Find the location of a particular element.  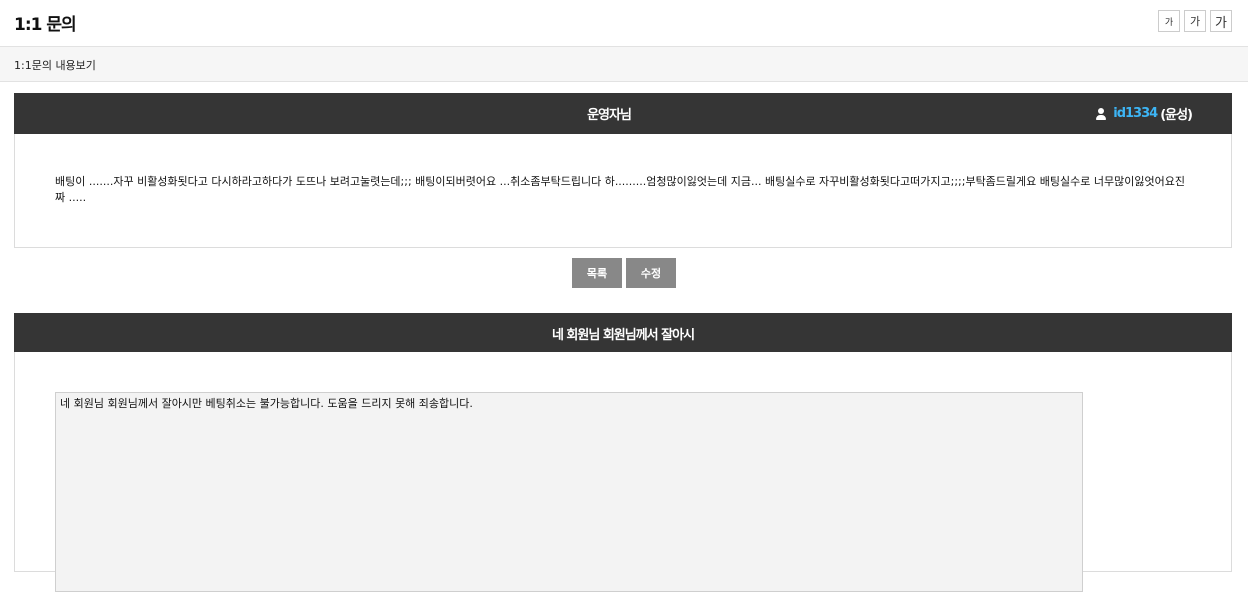

question-author: id1334 (윤성) is located at coordinates (1144, 113).